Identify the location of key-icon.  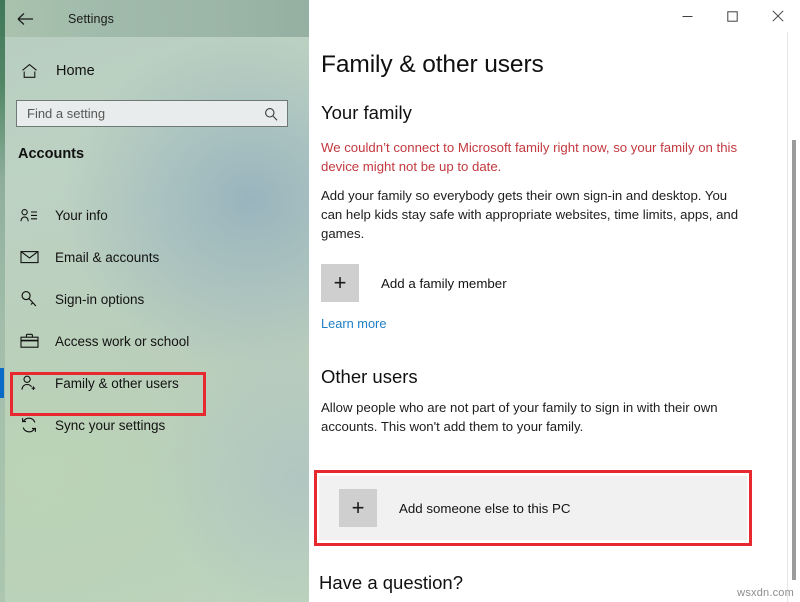
(29, 299).